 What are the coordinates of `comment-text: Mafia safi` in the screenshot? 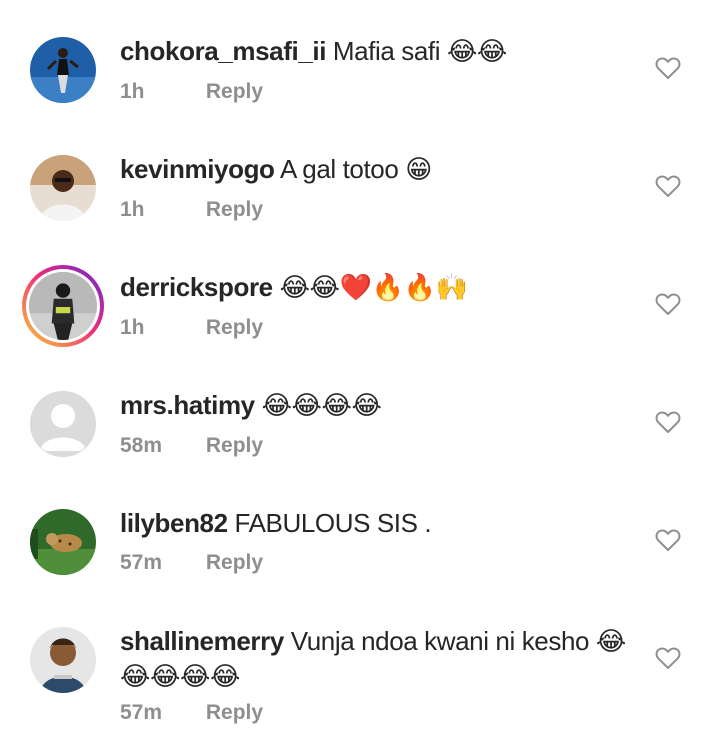 It's located at (386, 51).